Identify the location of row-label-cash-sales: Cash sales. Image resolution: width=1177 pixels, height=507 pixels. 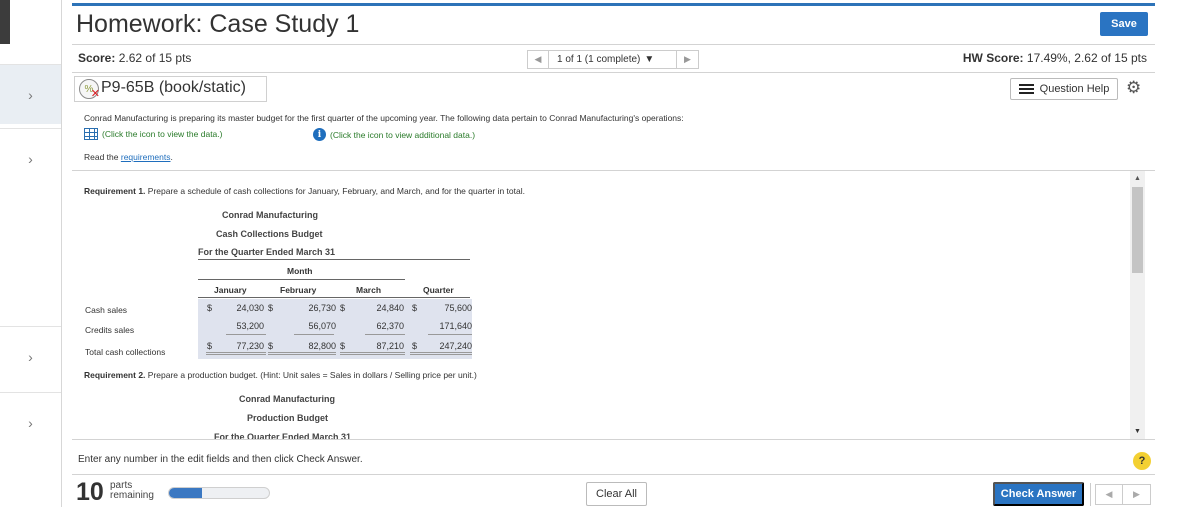
(106, 310).